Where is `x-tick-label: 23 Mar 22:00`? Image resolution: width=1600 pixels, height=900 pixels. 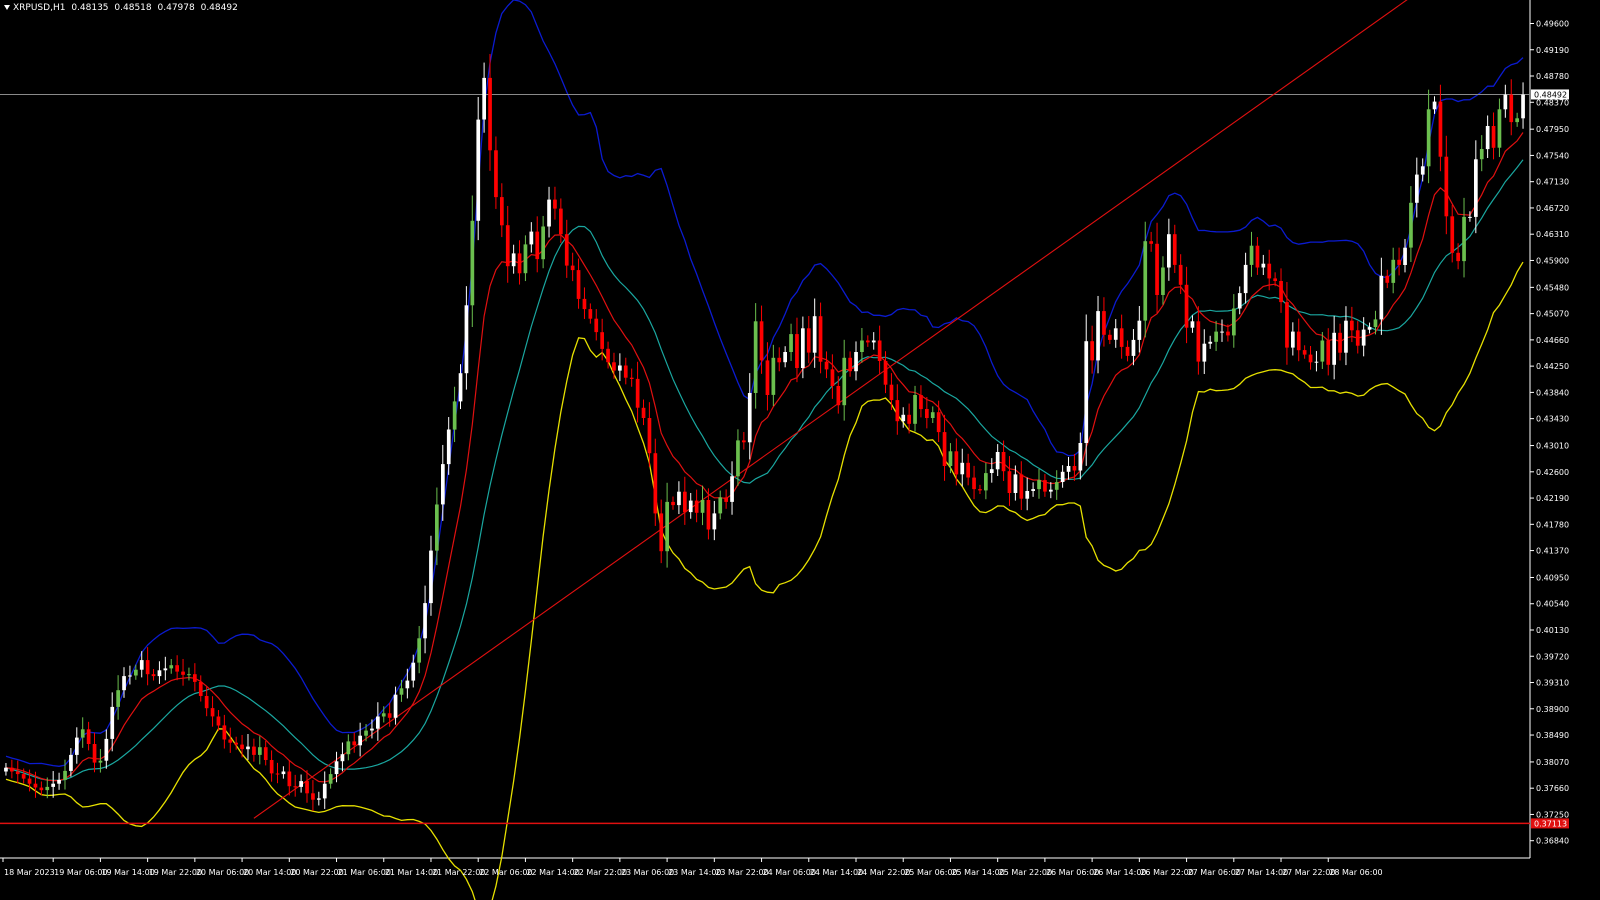 x-tick-label: 23 Mar 22:00 is located at coordinates (741, 872).